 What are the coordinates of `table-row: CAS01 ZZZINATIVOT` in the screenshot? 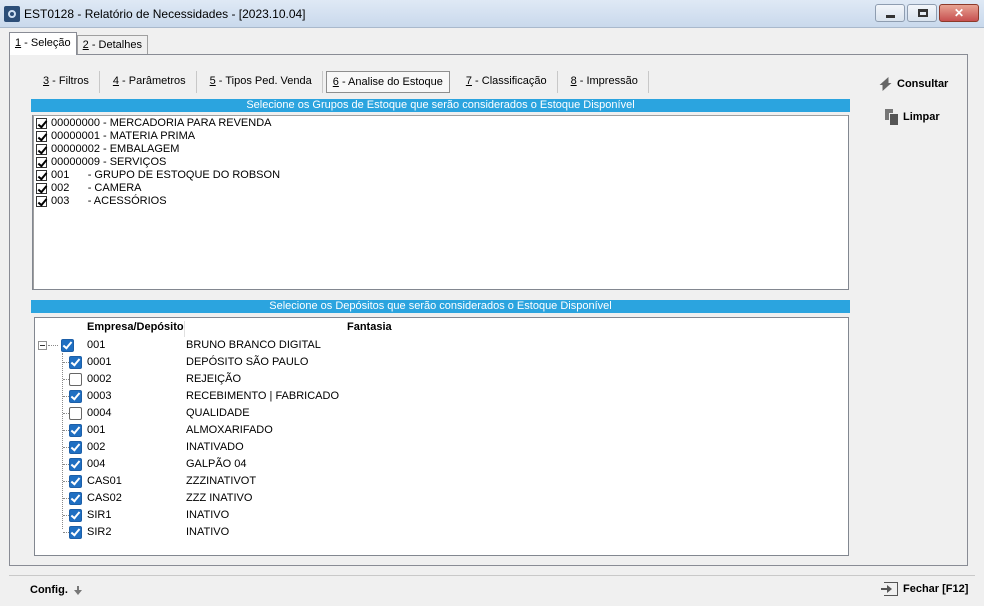 It's located at (441, 481).